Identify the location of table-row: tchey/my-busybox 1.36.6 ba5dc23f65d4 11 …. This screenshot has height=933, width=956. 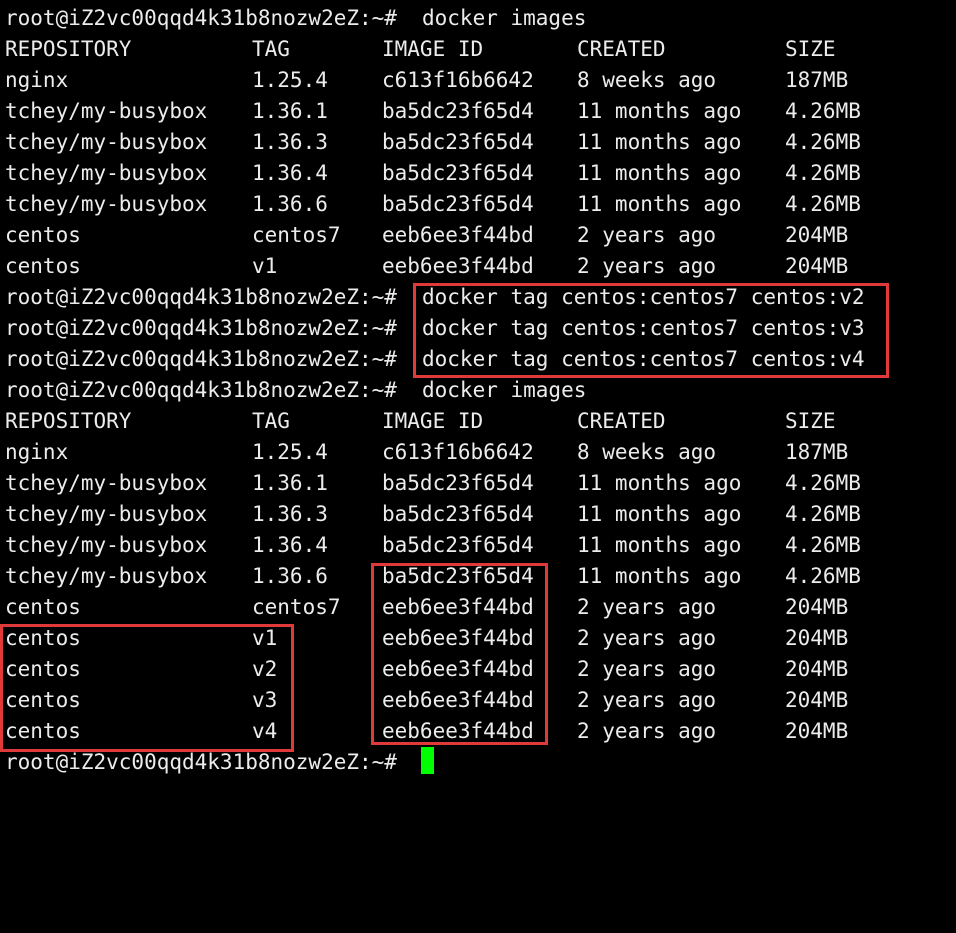
(433, 576).